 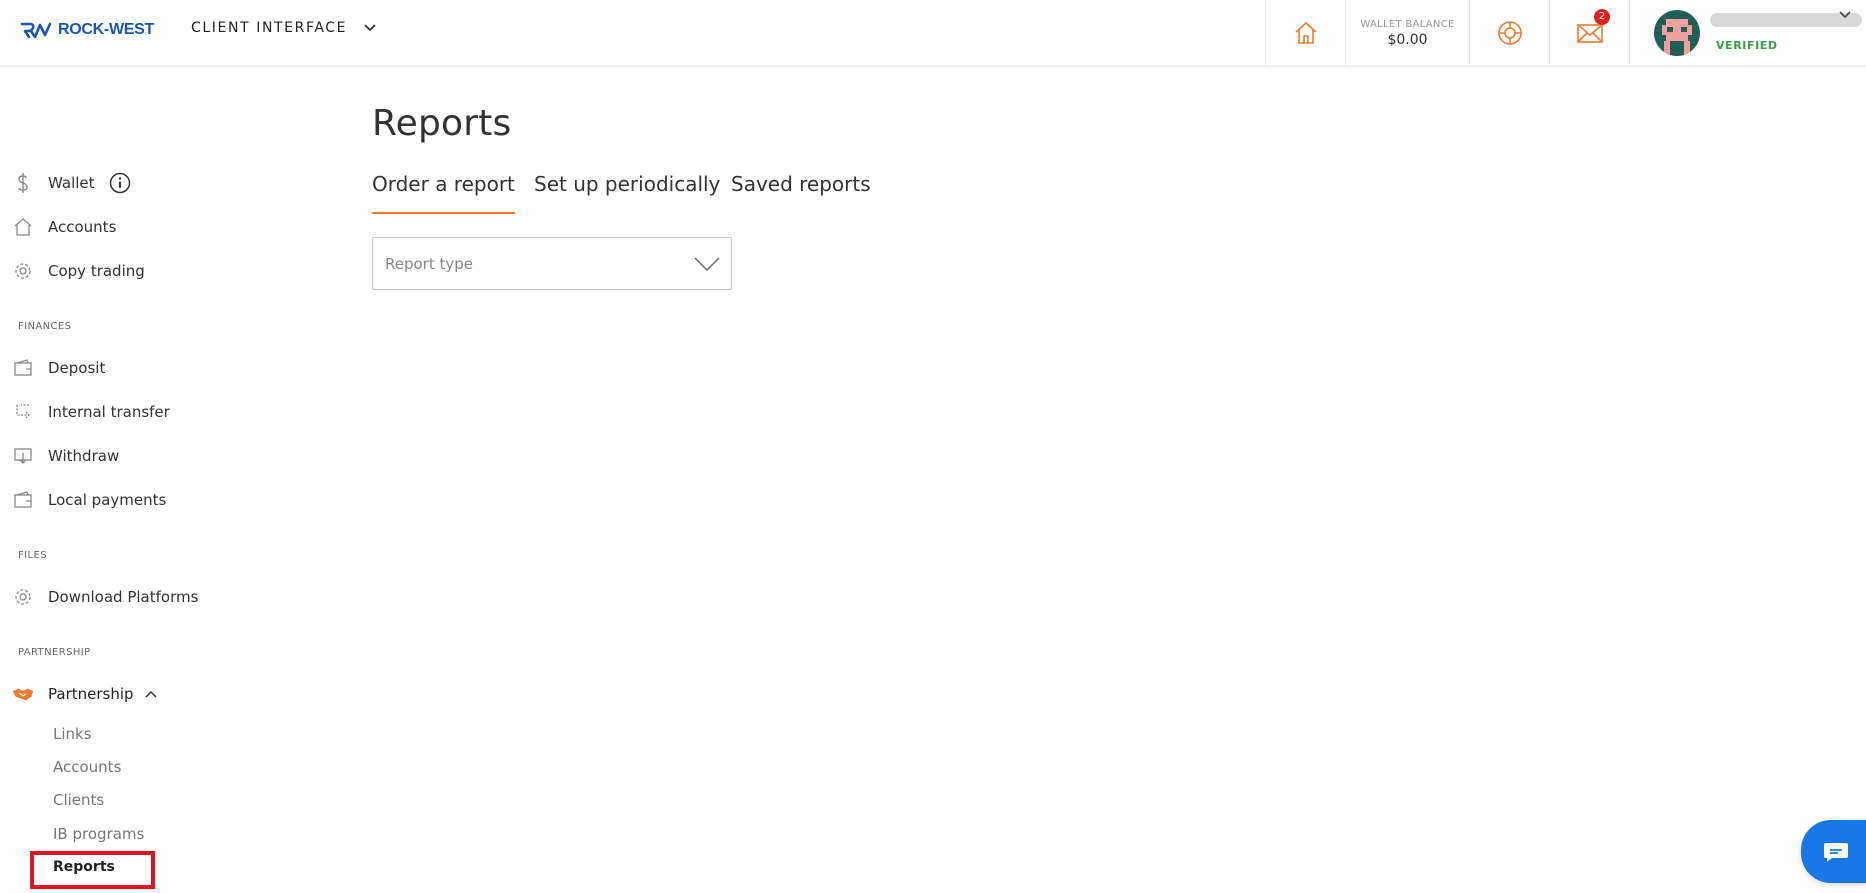 I want to click on section-heading-partnership: PARTNERSHIP, so click(x=54, y=652).